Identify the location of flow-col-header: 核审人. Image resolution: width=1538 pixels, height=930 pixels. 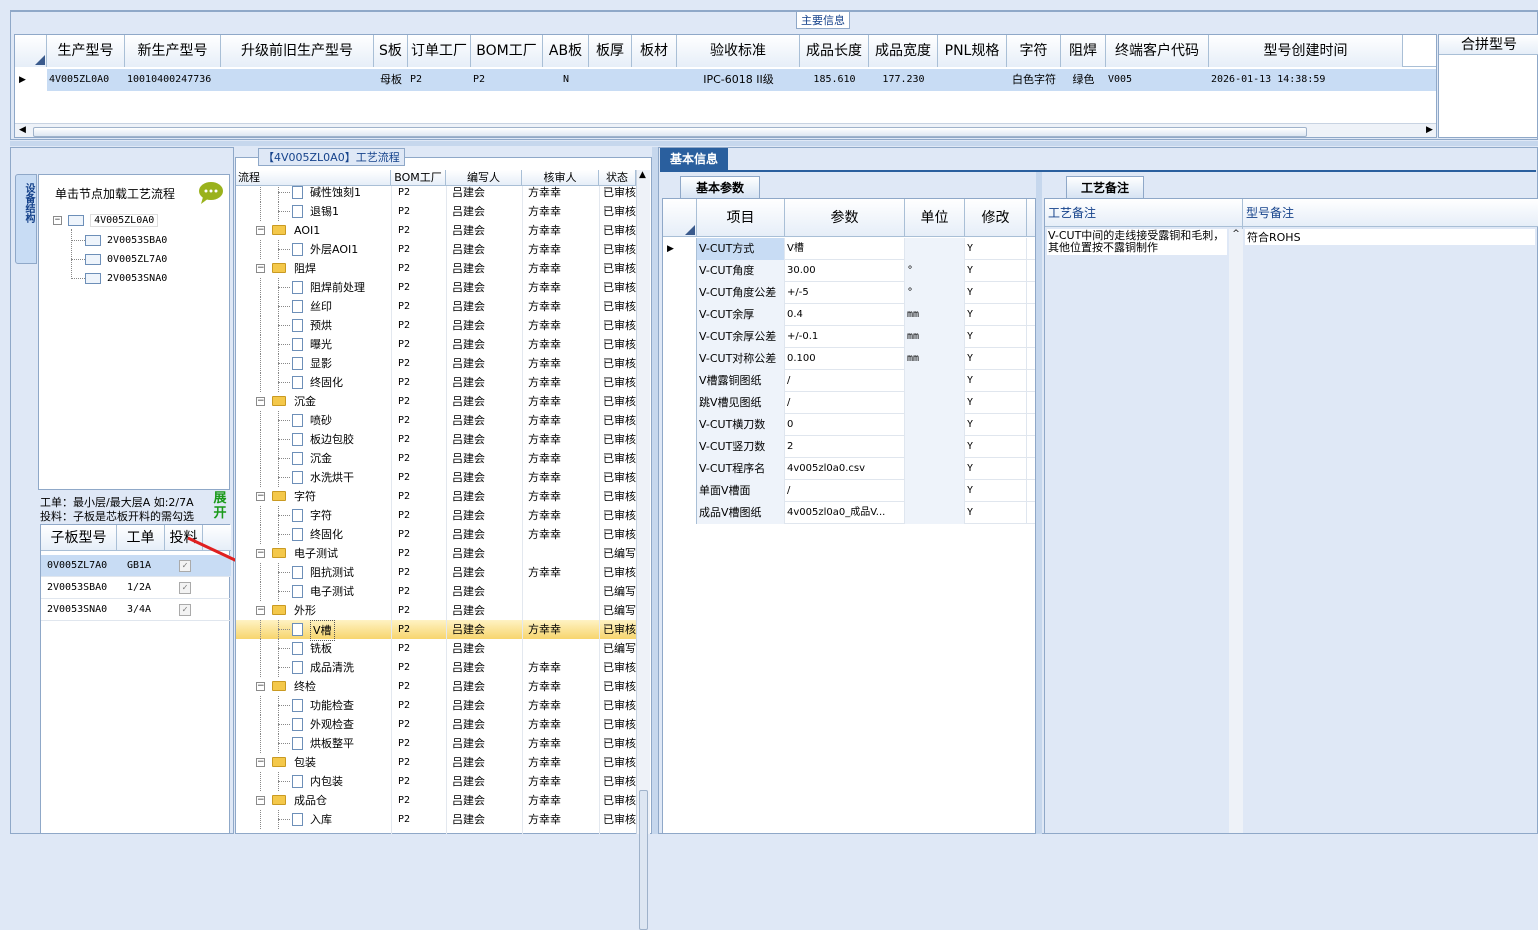
(560, 178).